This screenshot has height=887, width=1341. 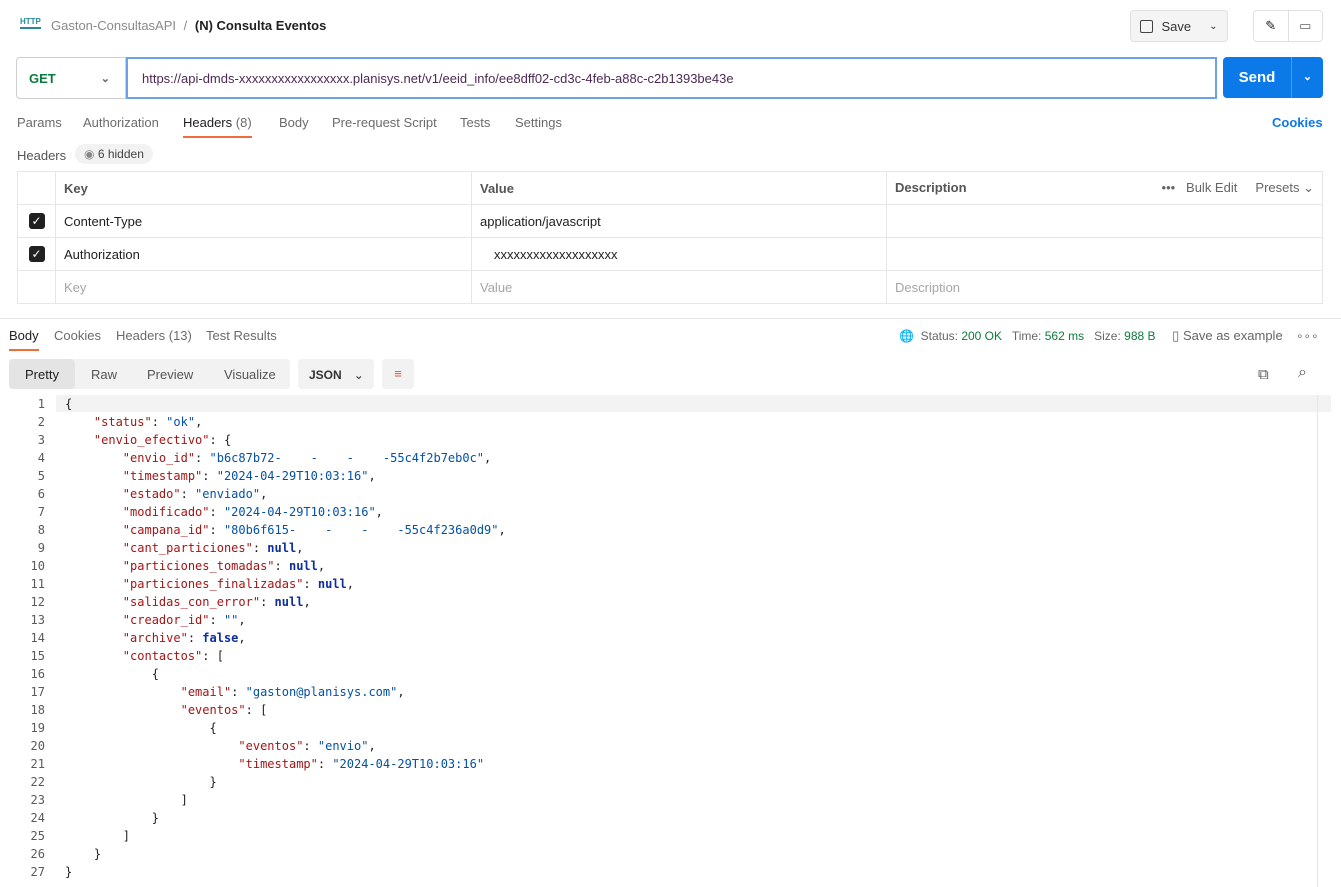 What do you see at coordinates (336, 374) in the screenshot?
I see `format-select: JSON ⌄` at bounding box center [336, 374].